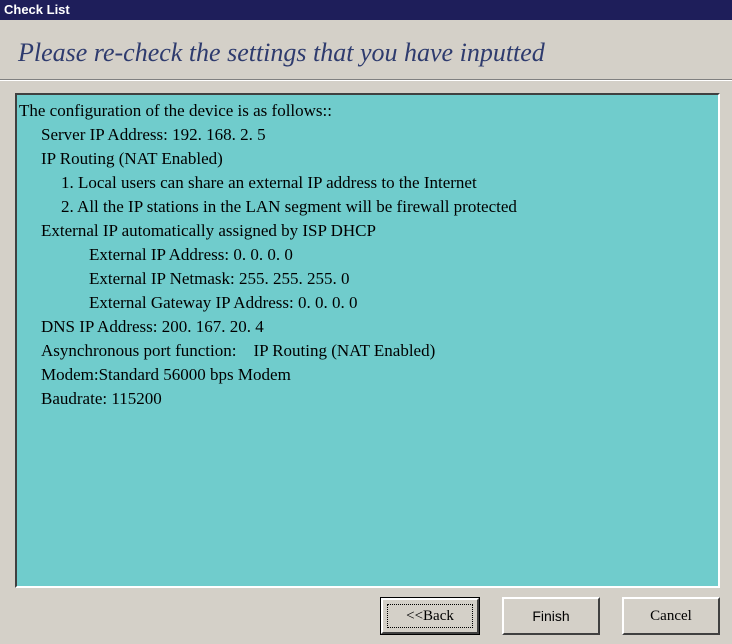 This screenshot has height=644, width=732. I want to click on summary-line: Baudrate: 115200, so click(101, 398).